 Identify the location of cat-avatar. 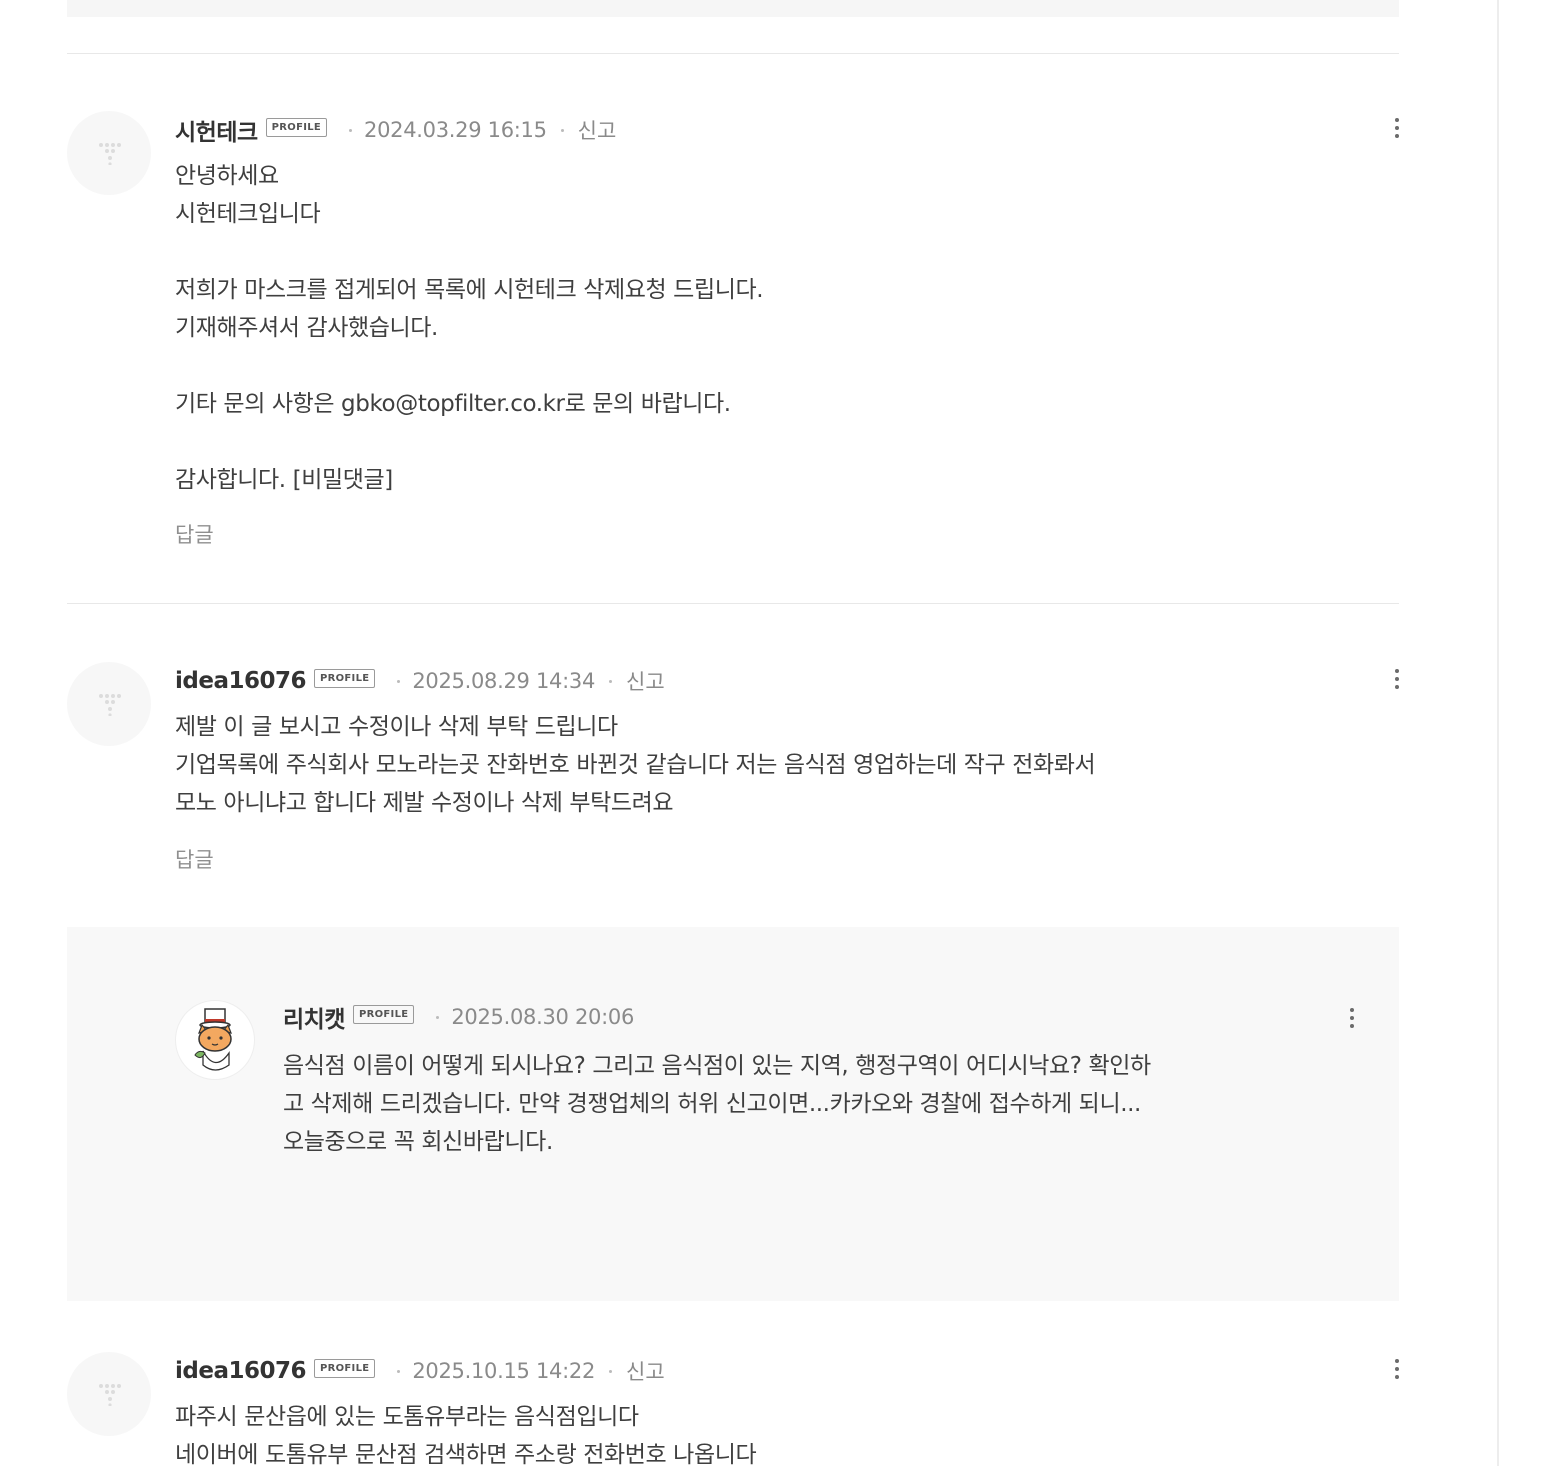
(215, 1040).